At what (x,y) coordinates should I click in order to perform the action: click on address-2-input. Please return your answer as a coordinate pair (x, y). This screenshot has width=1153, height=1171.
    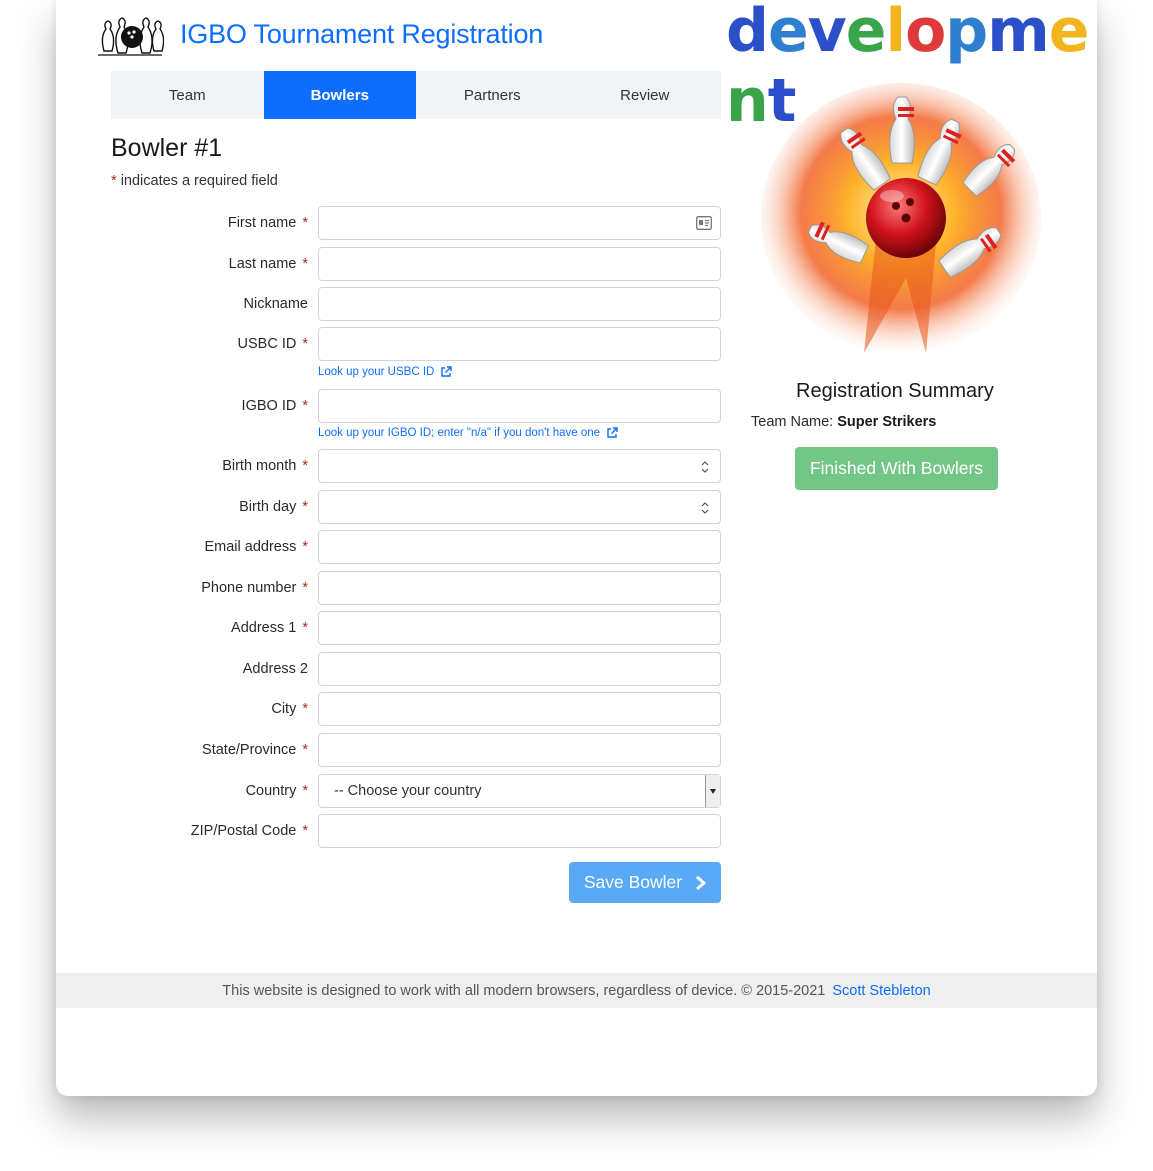
    Looking at the image, I should click on (519, 669).